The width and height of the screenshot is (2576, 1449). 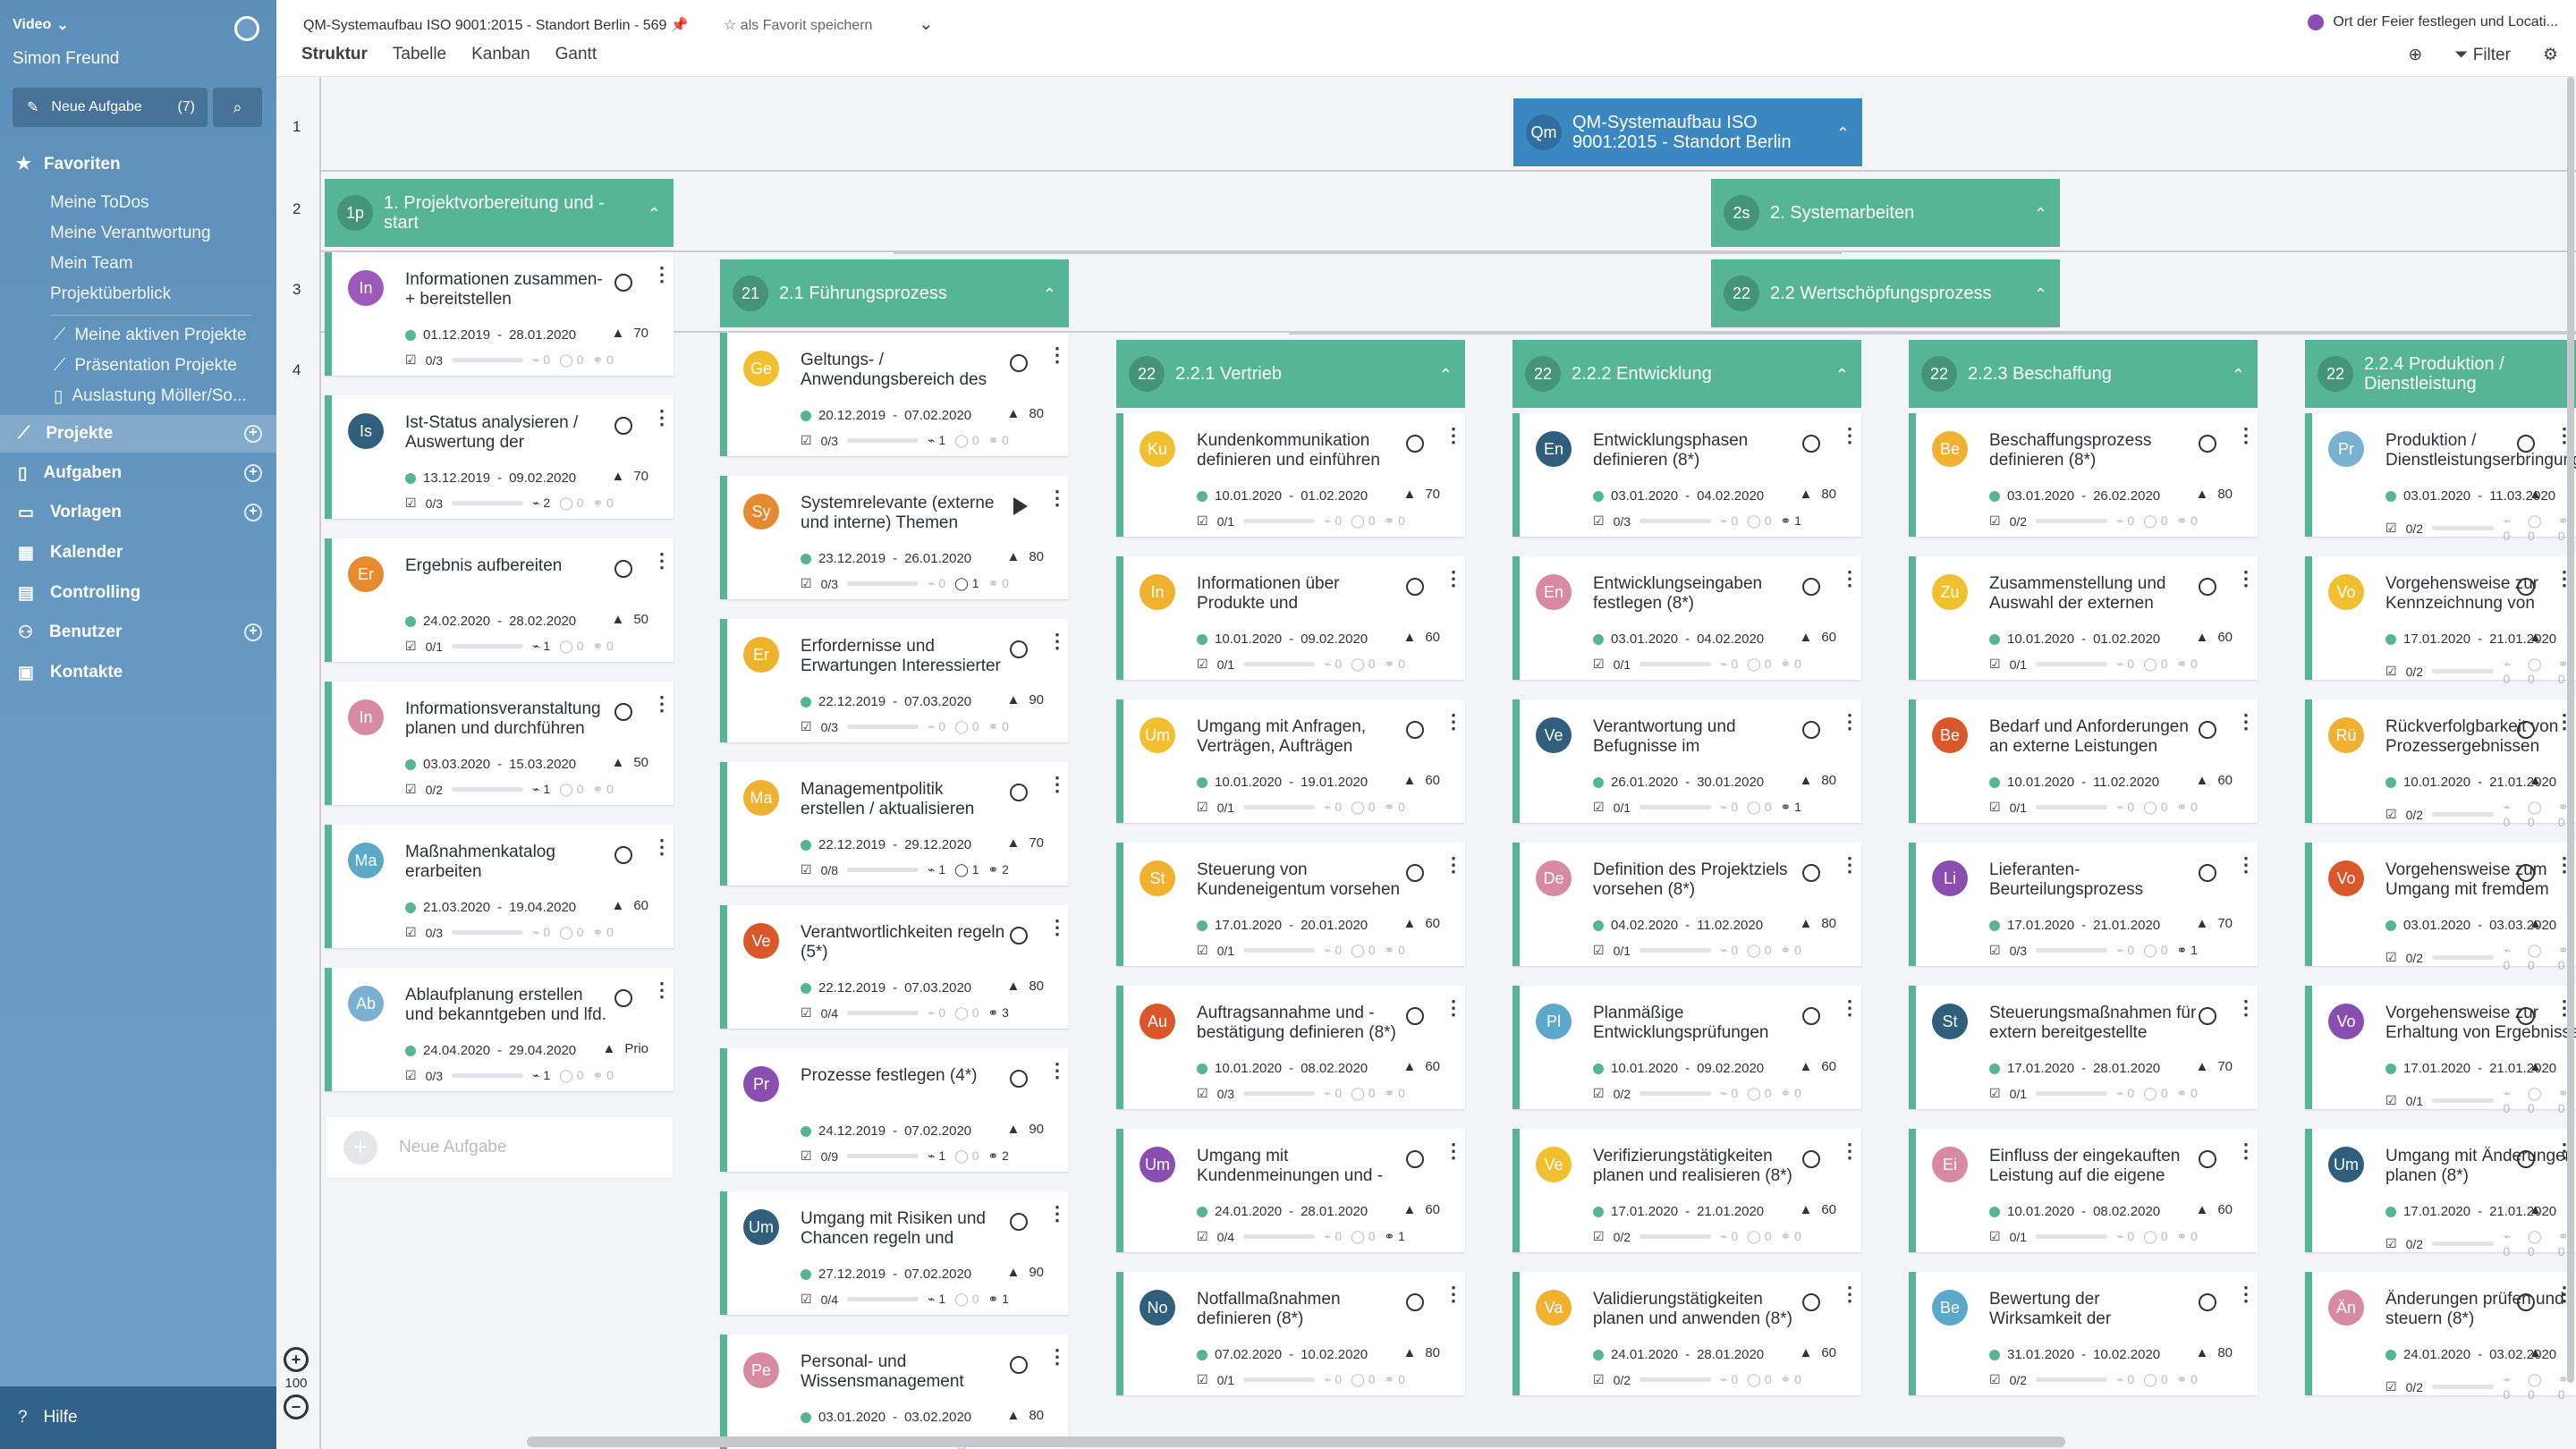 What do you see at coordinates (1885, 213) in the screenshot?
I see `node-2: 2s 2. Systemarbeiten ⌃` at bounding box center [1885, 213].